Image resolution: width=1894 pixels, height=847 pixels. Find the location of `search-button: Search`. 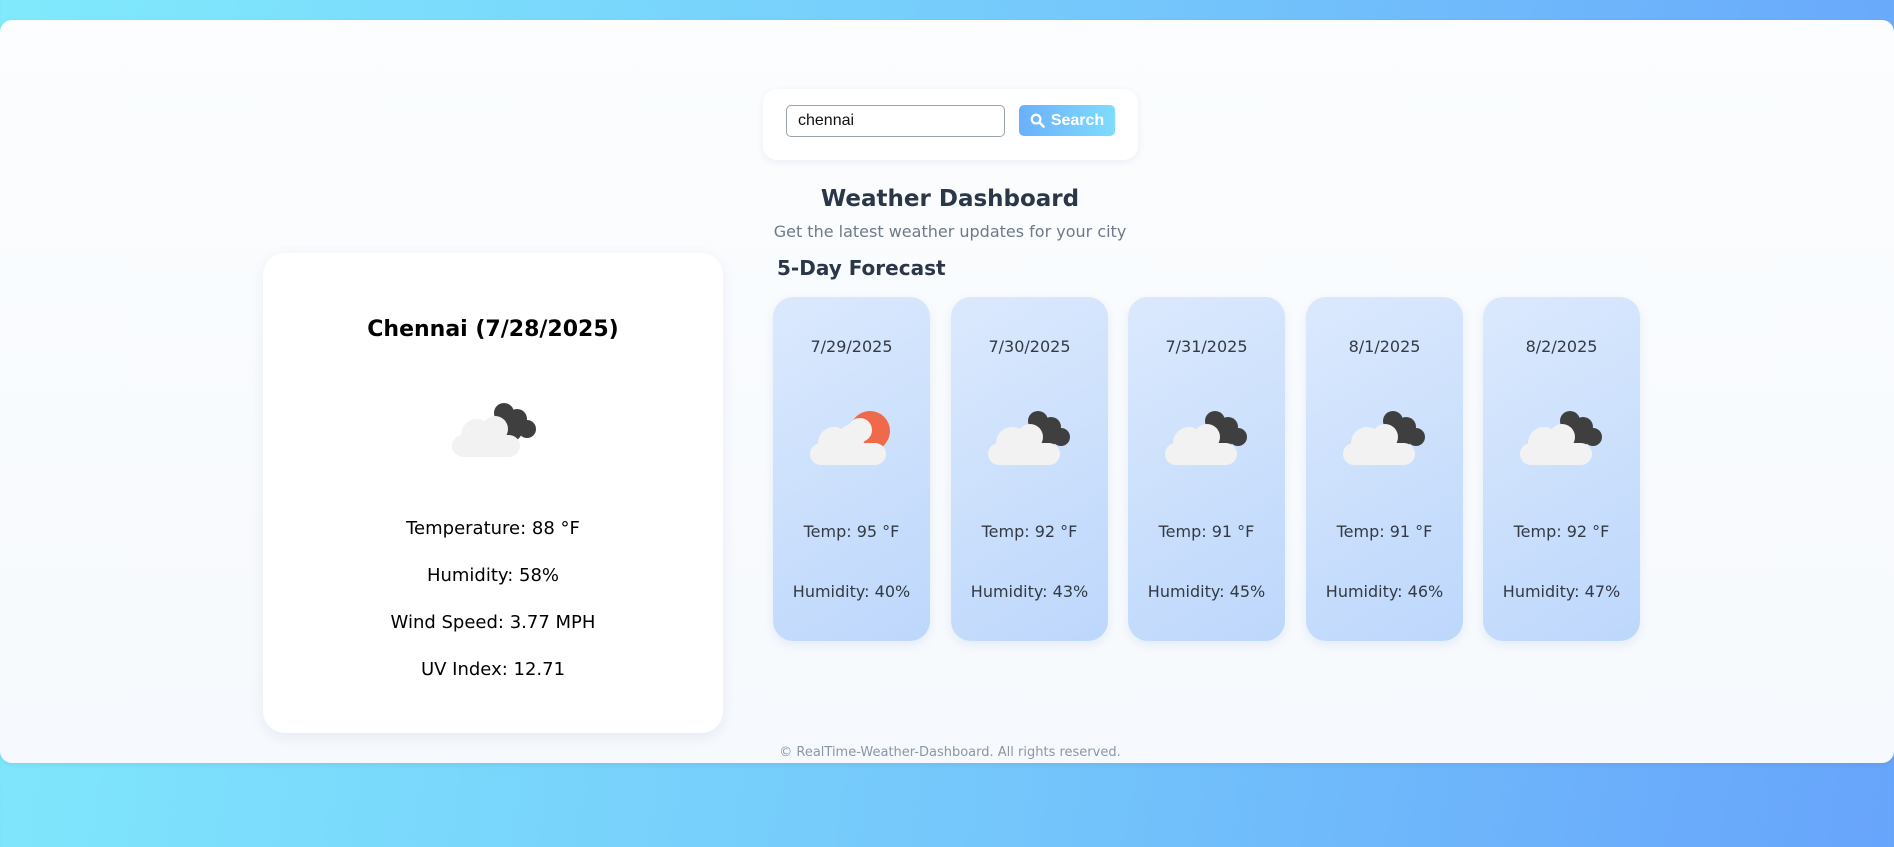

search-button: Search is located at coordinates (1067, 120).